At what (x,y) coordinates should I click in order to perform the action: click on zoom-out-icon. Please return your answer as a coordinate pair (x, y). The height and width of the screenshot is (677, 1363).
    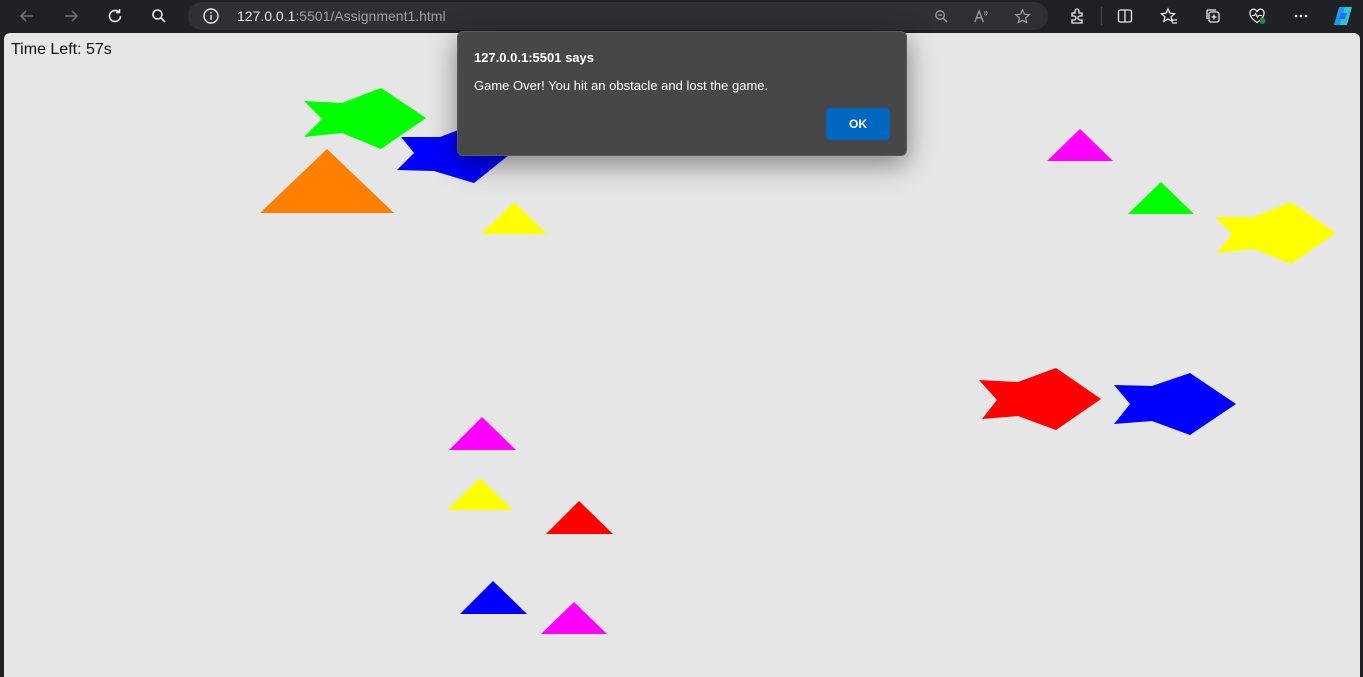
    Looking at the image, I should click on (941, 16).